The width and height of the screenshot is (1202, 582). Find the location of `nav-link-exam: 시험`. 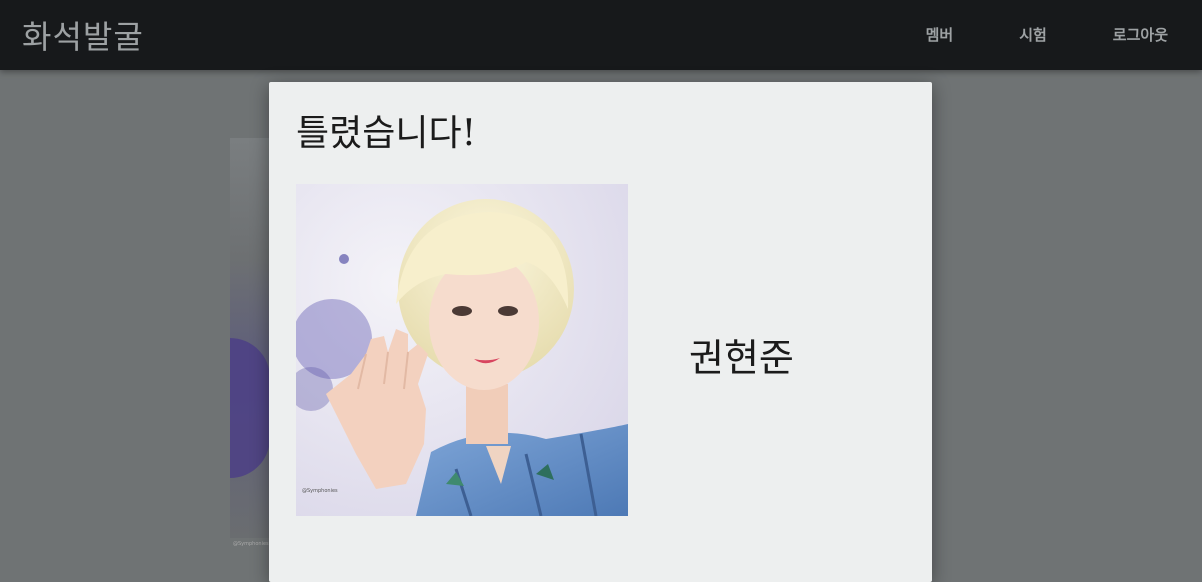

nav-link-exam: 시험 is located at coordinates (1033, 34).